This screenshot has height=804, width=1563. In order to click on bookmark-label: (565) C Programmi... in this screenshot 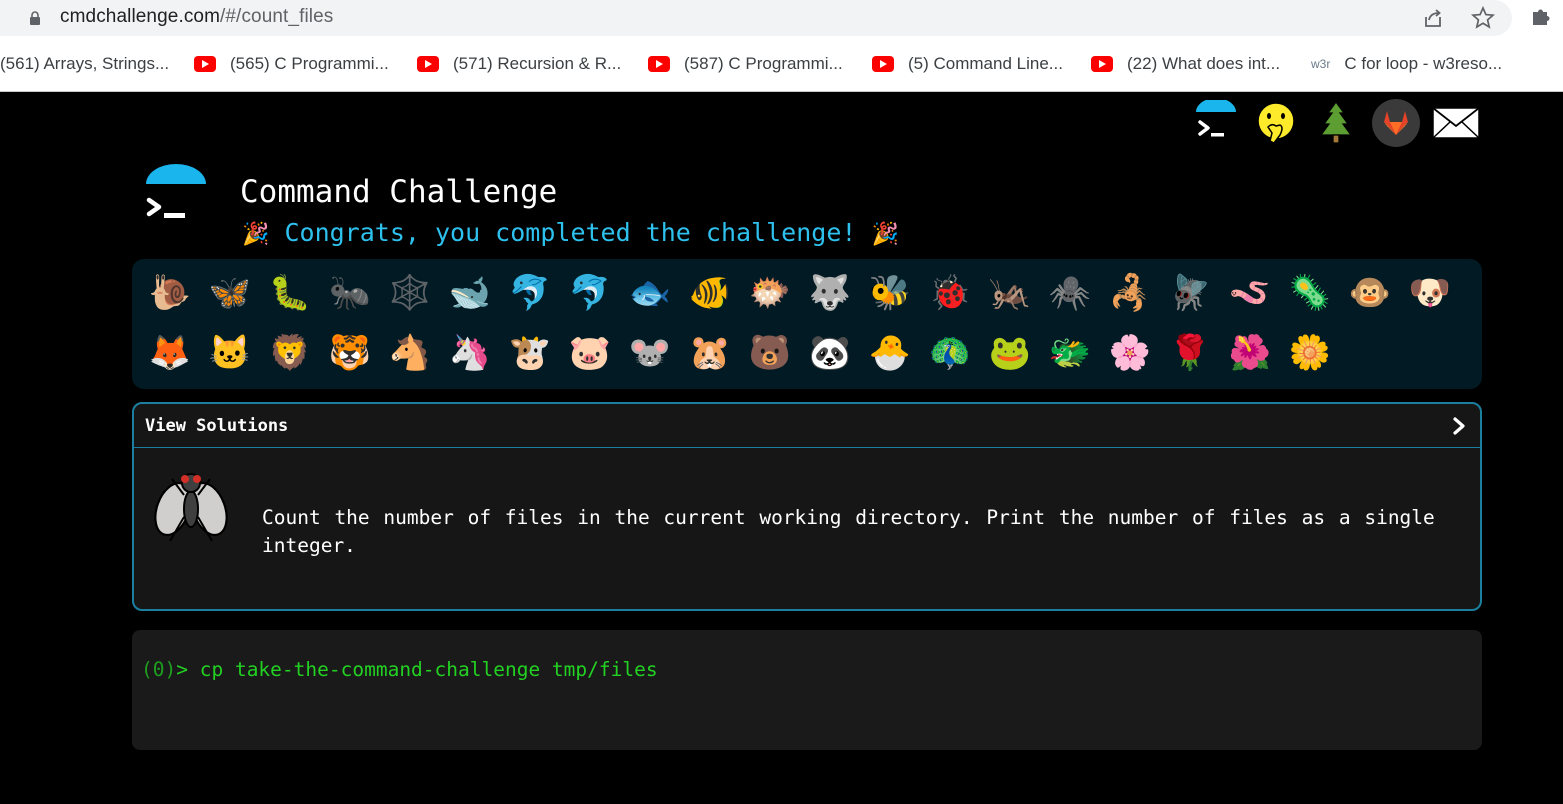, I will do `click(309, 63)`.